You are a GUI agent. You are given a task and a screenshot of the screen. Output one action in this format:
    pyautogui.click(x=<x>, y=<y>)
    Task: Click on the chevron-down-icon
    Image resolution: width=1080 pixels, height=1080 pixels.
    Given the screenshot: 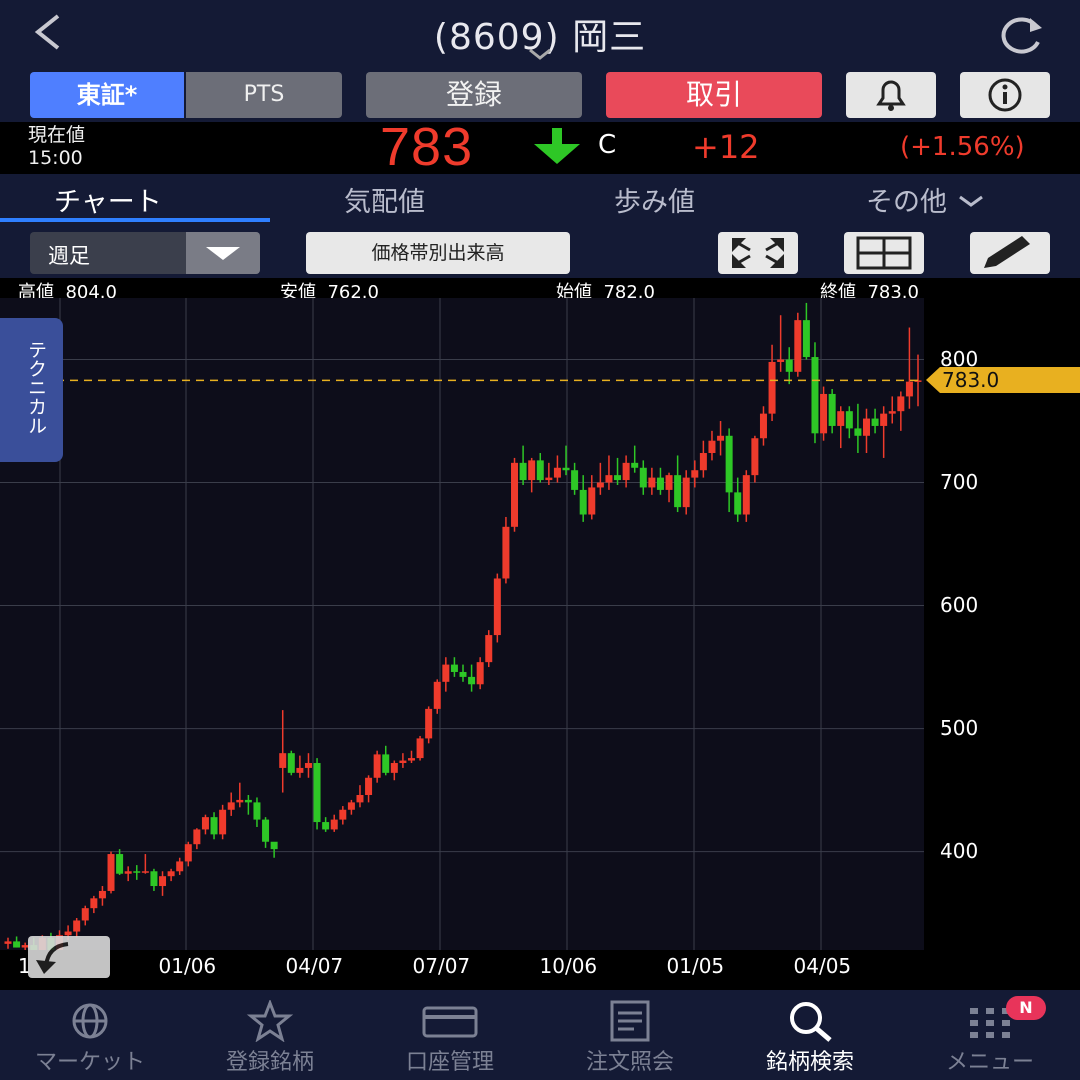 What is the action you would take?
    pyautogui.click(x=540, y=54)
    